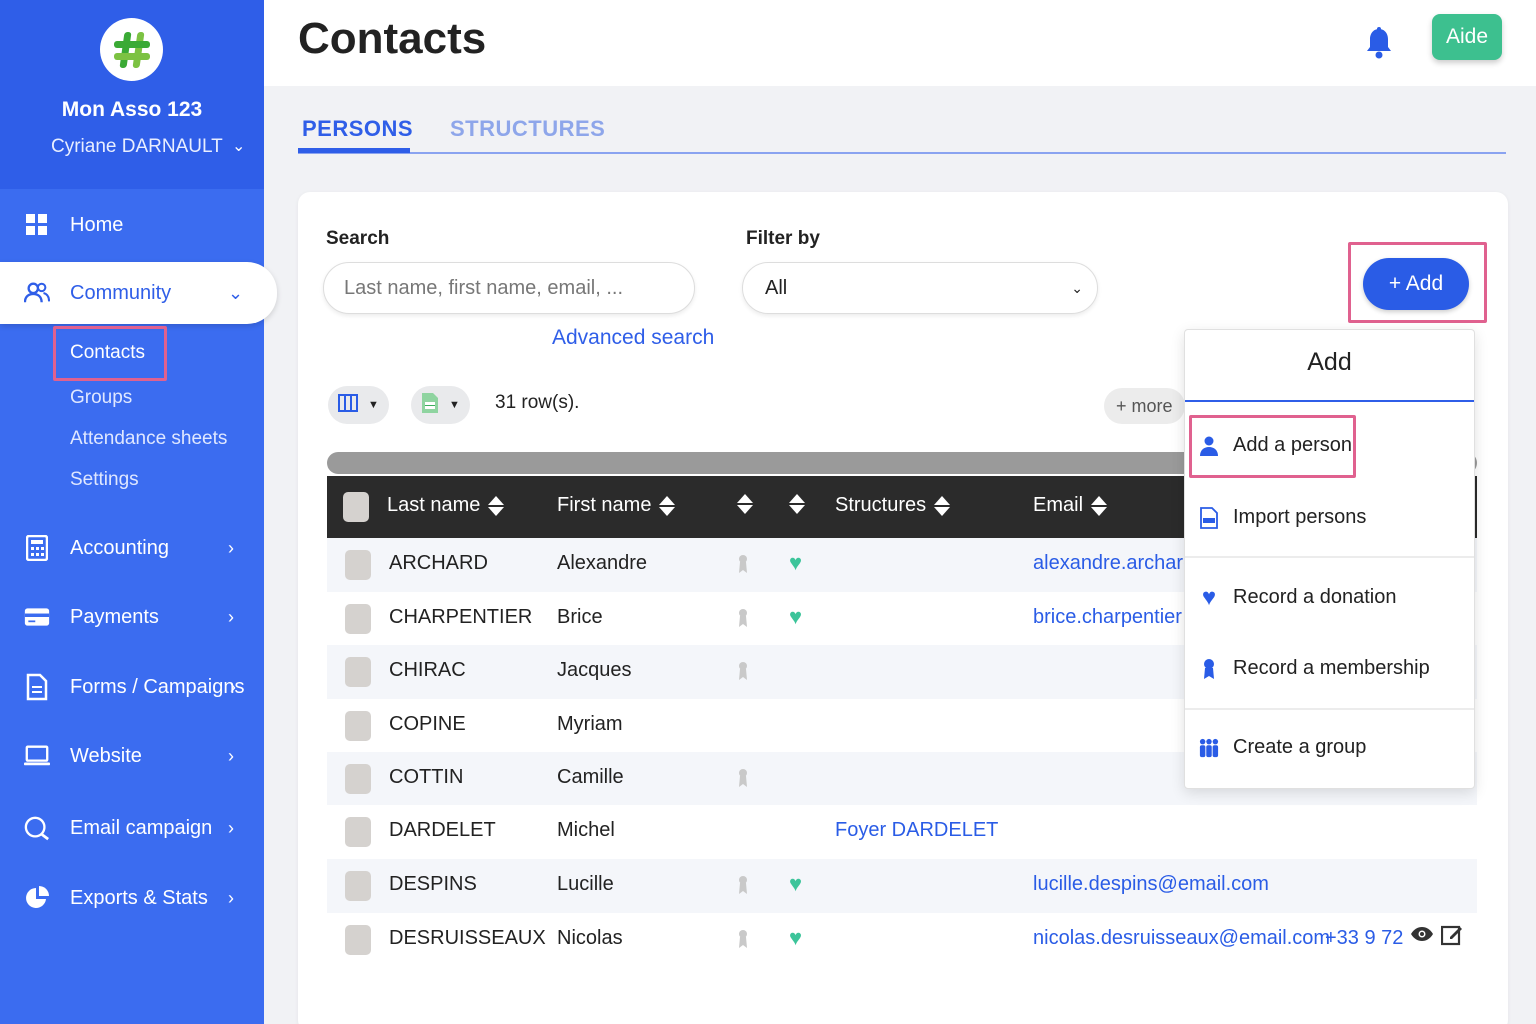 This screenshot has height=1024, width=1536. What do you see at coordinates (1300, 517) in the screenshot?
I see `menu-item-label: Import persons` at bounding box center [1300, 517].